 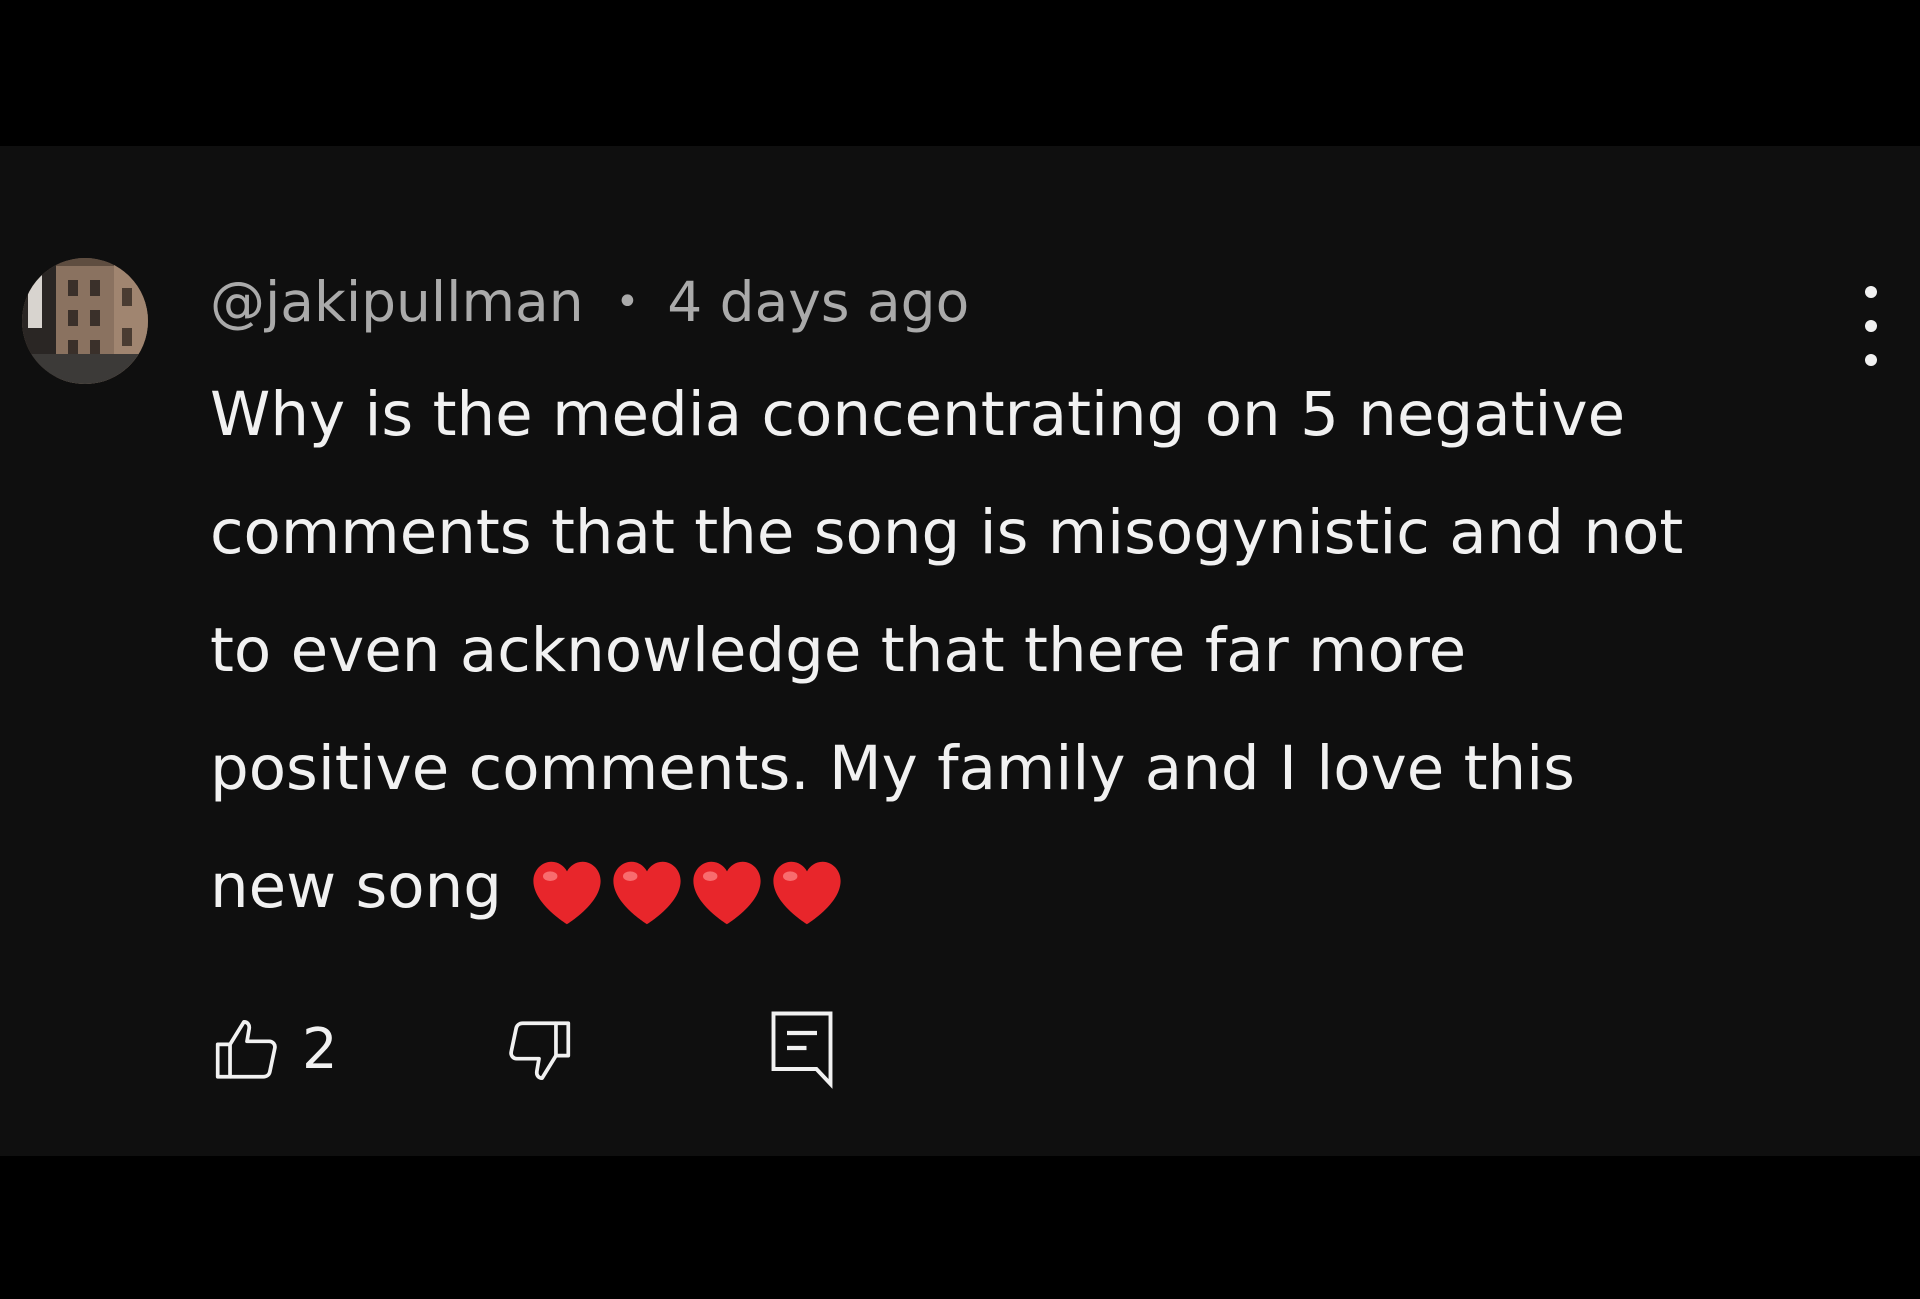 I want to click on comment-line: new song, so click(x=356, y=886).